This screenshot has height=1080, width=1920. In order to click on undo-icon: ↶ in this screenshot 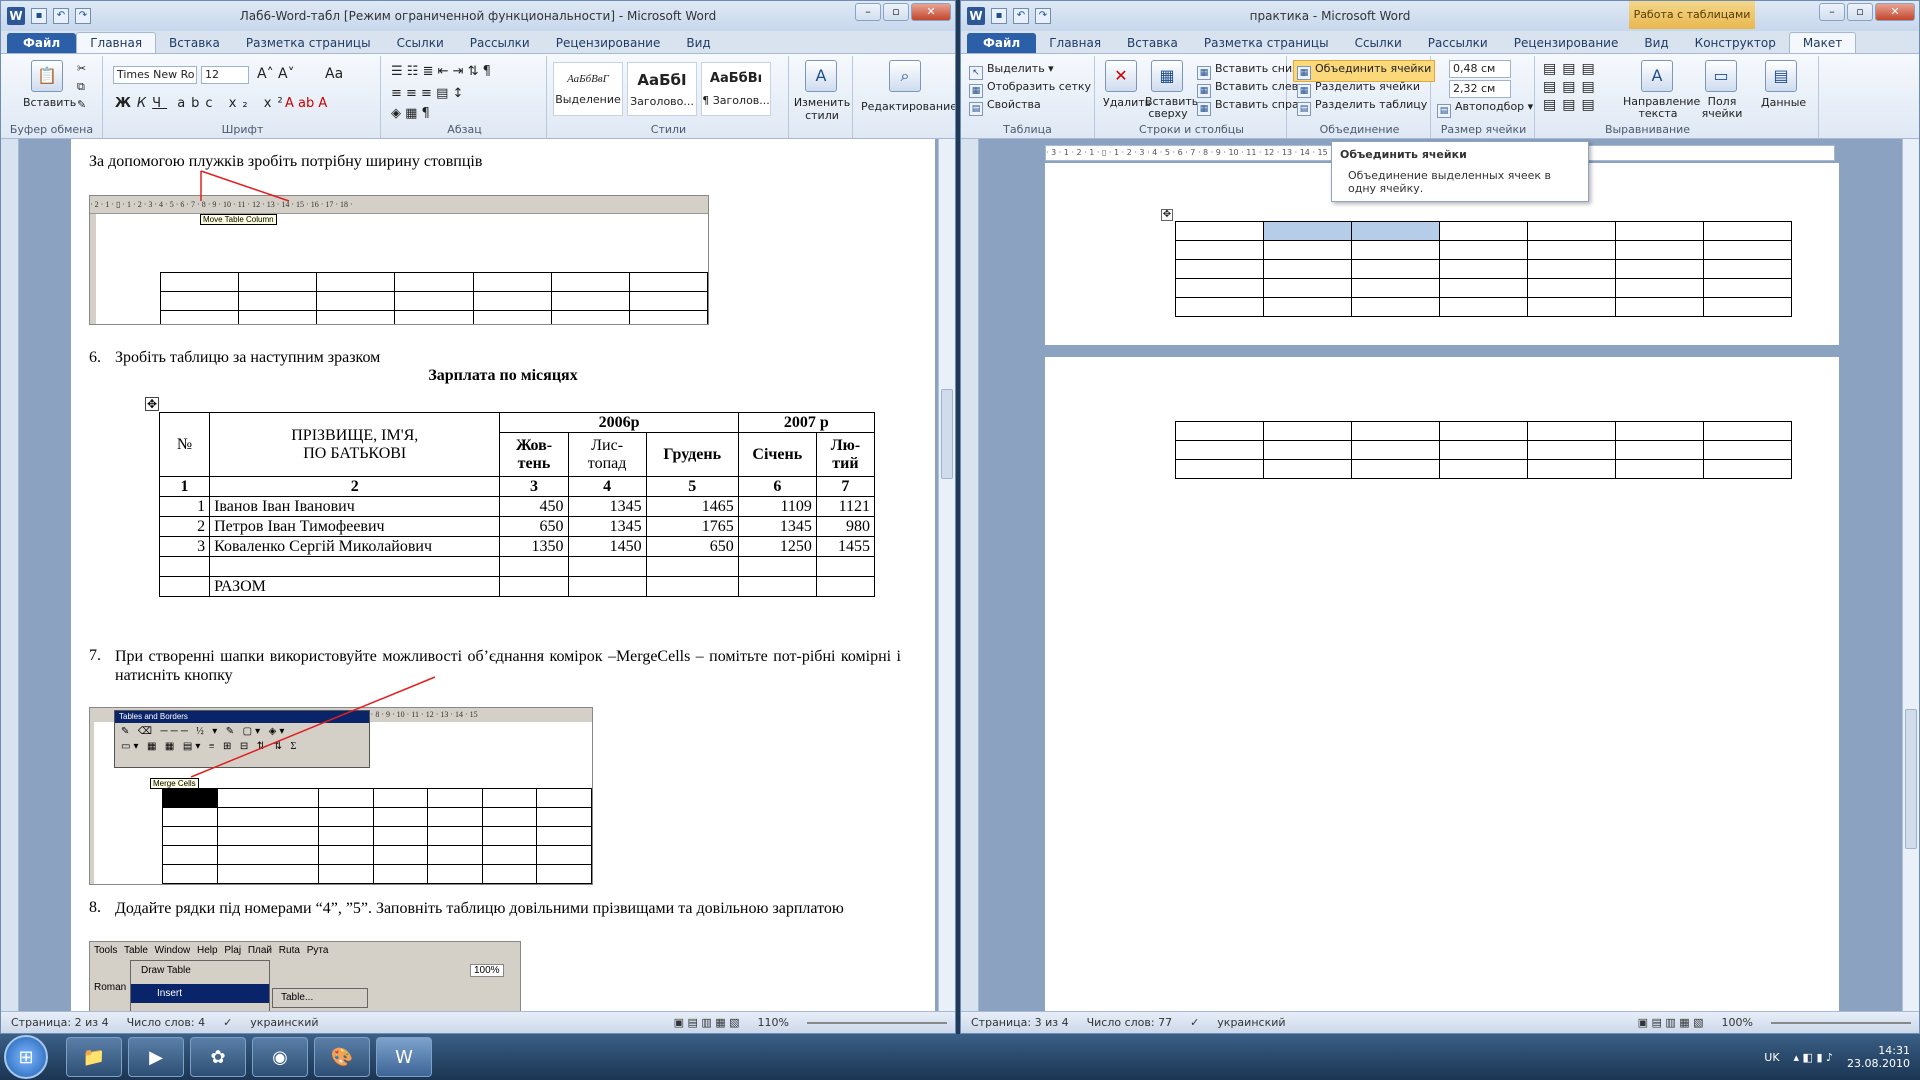, I will do `click(61, 16)`.